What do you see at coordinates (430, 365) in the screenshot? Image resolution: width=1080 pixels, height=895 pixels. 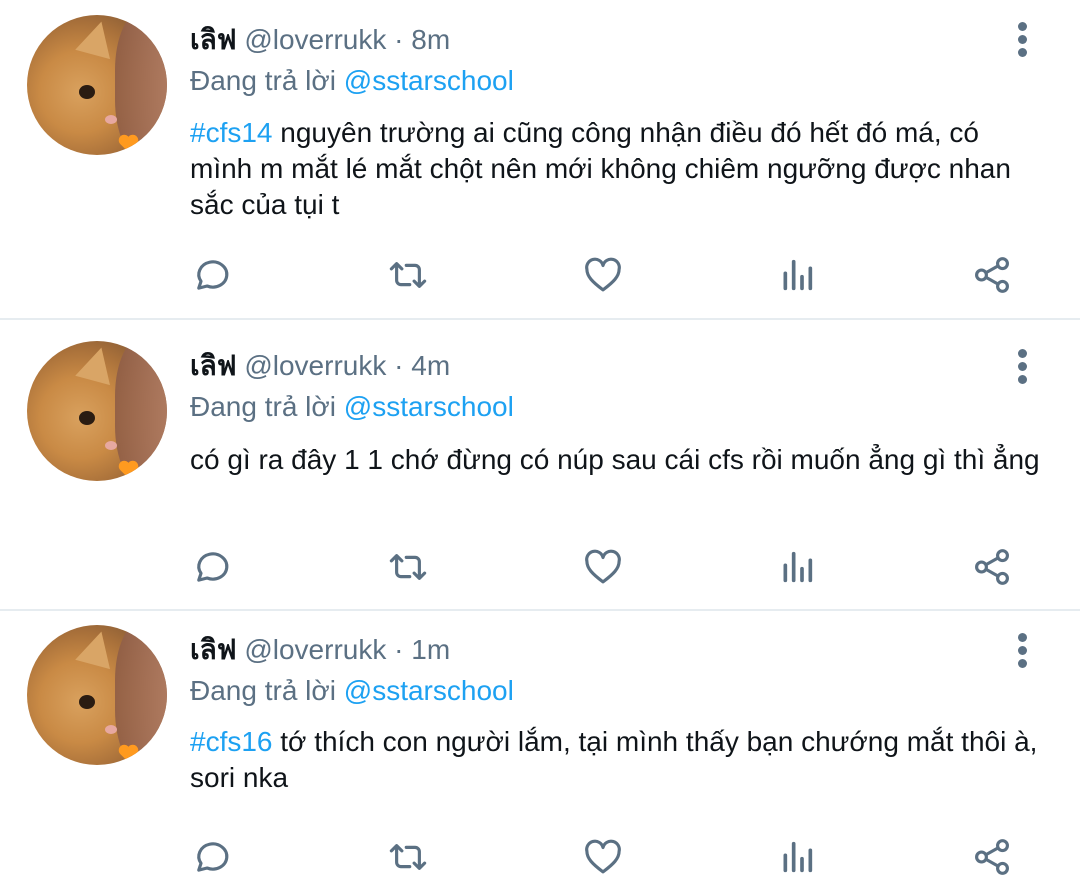 I see `timestamp: 4m` at bounding box center [430, 365].